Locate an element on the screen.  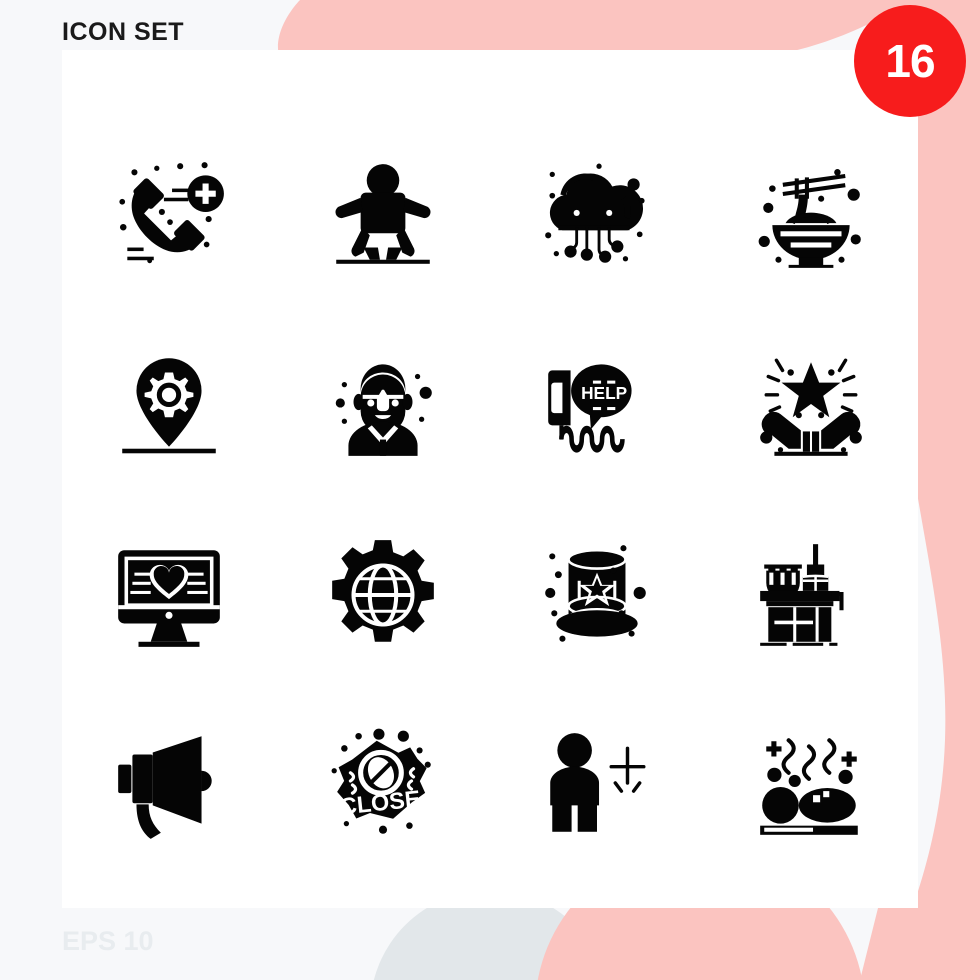
global-settings-icon is located at coordinates (383, 591).